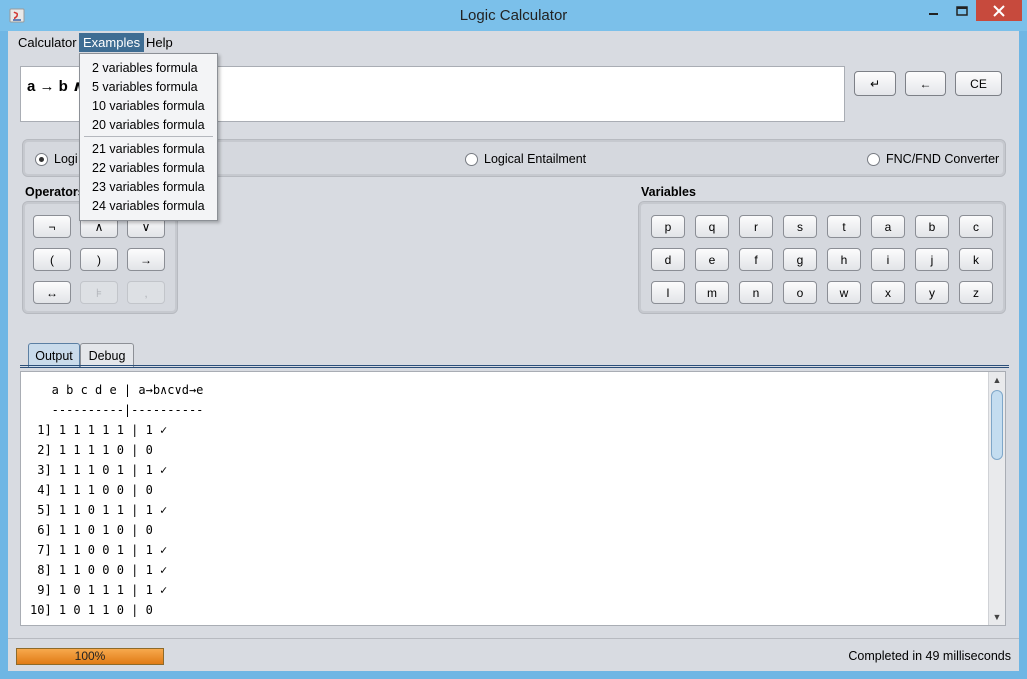  Describe the element at coordinates (668, 259) in the screenshot. I see `variable-key-d: d` at that location.